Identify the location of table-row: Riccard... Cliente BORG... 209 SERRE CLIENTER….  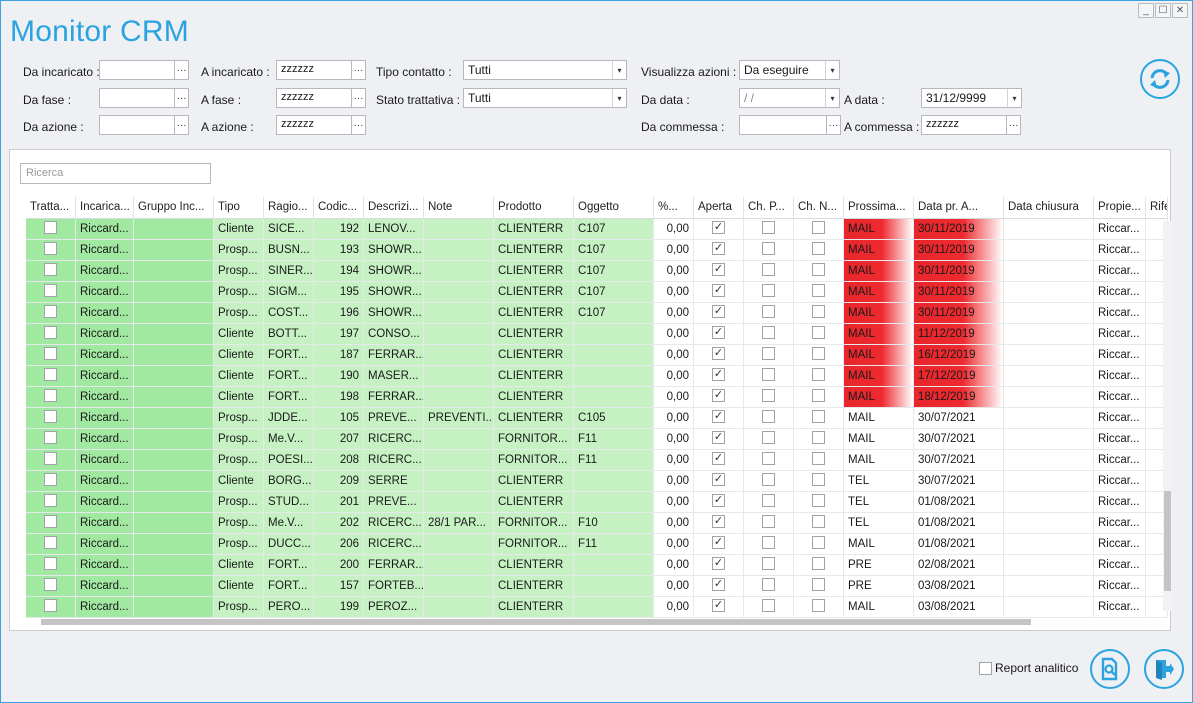
(597, 481).